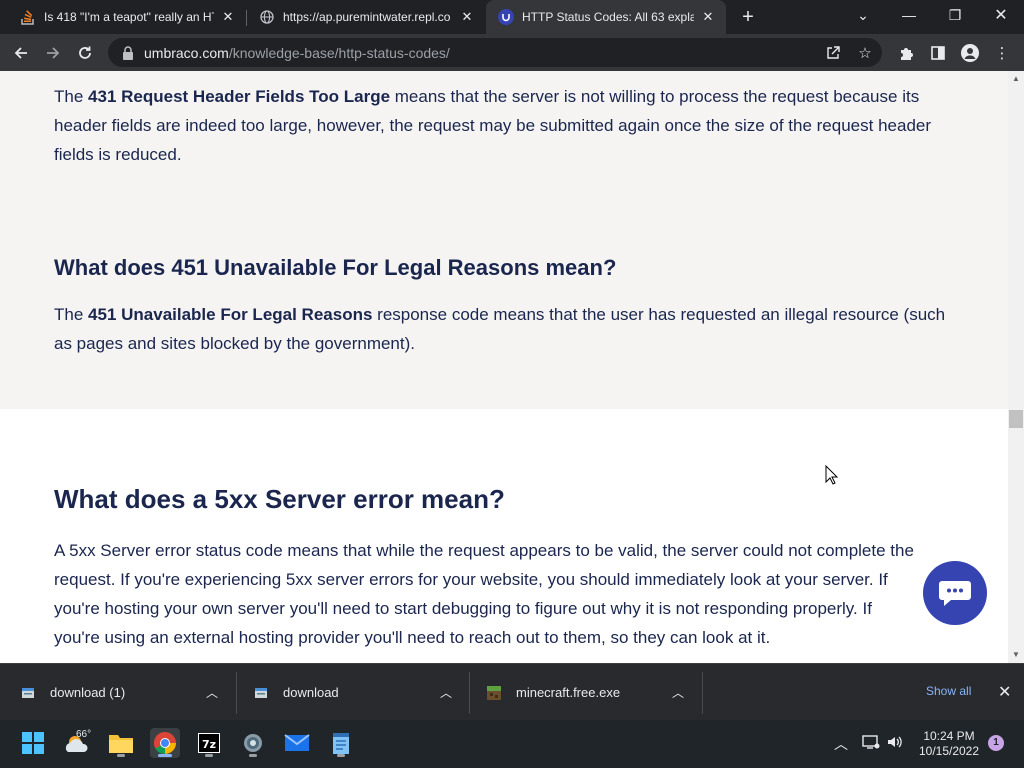 This screenshot has width=1024, height=768. Describe the element at coordinates (253, 743) in the screenshot. I see `settings-gear-icon` at that location.